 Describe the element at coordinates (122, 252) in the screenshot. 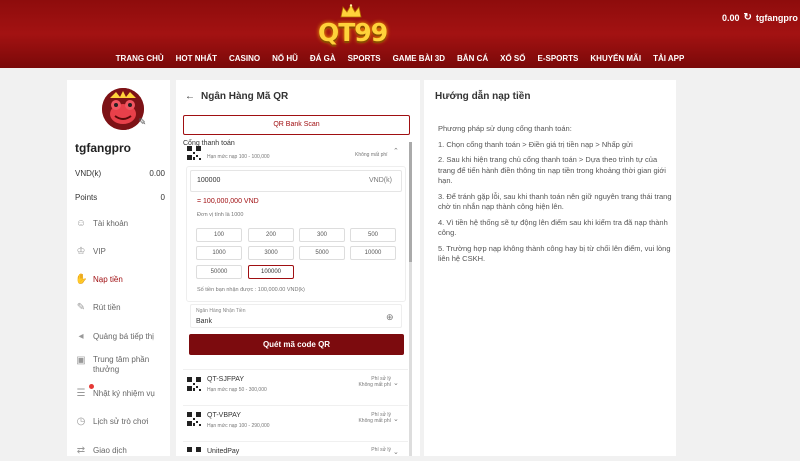

I see `sidebar-item-vip: ♔ VIP` at that location.